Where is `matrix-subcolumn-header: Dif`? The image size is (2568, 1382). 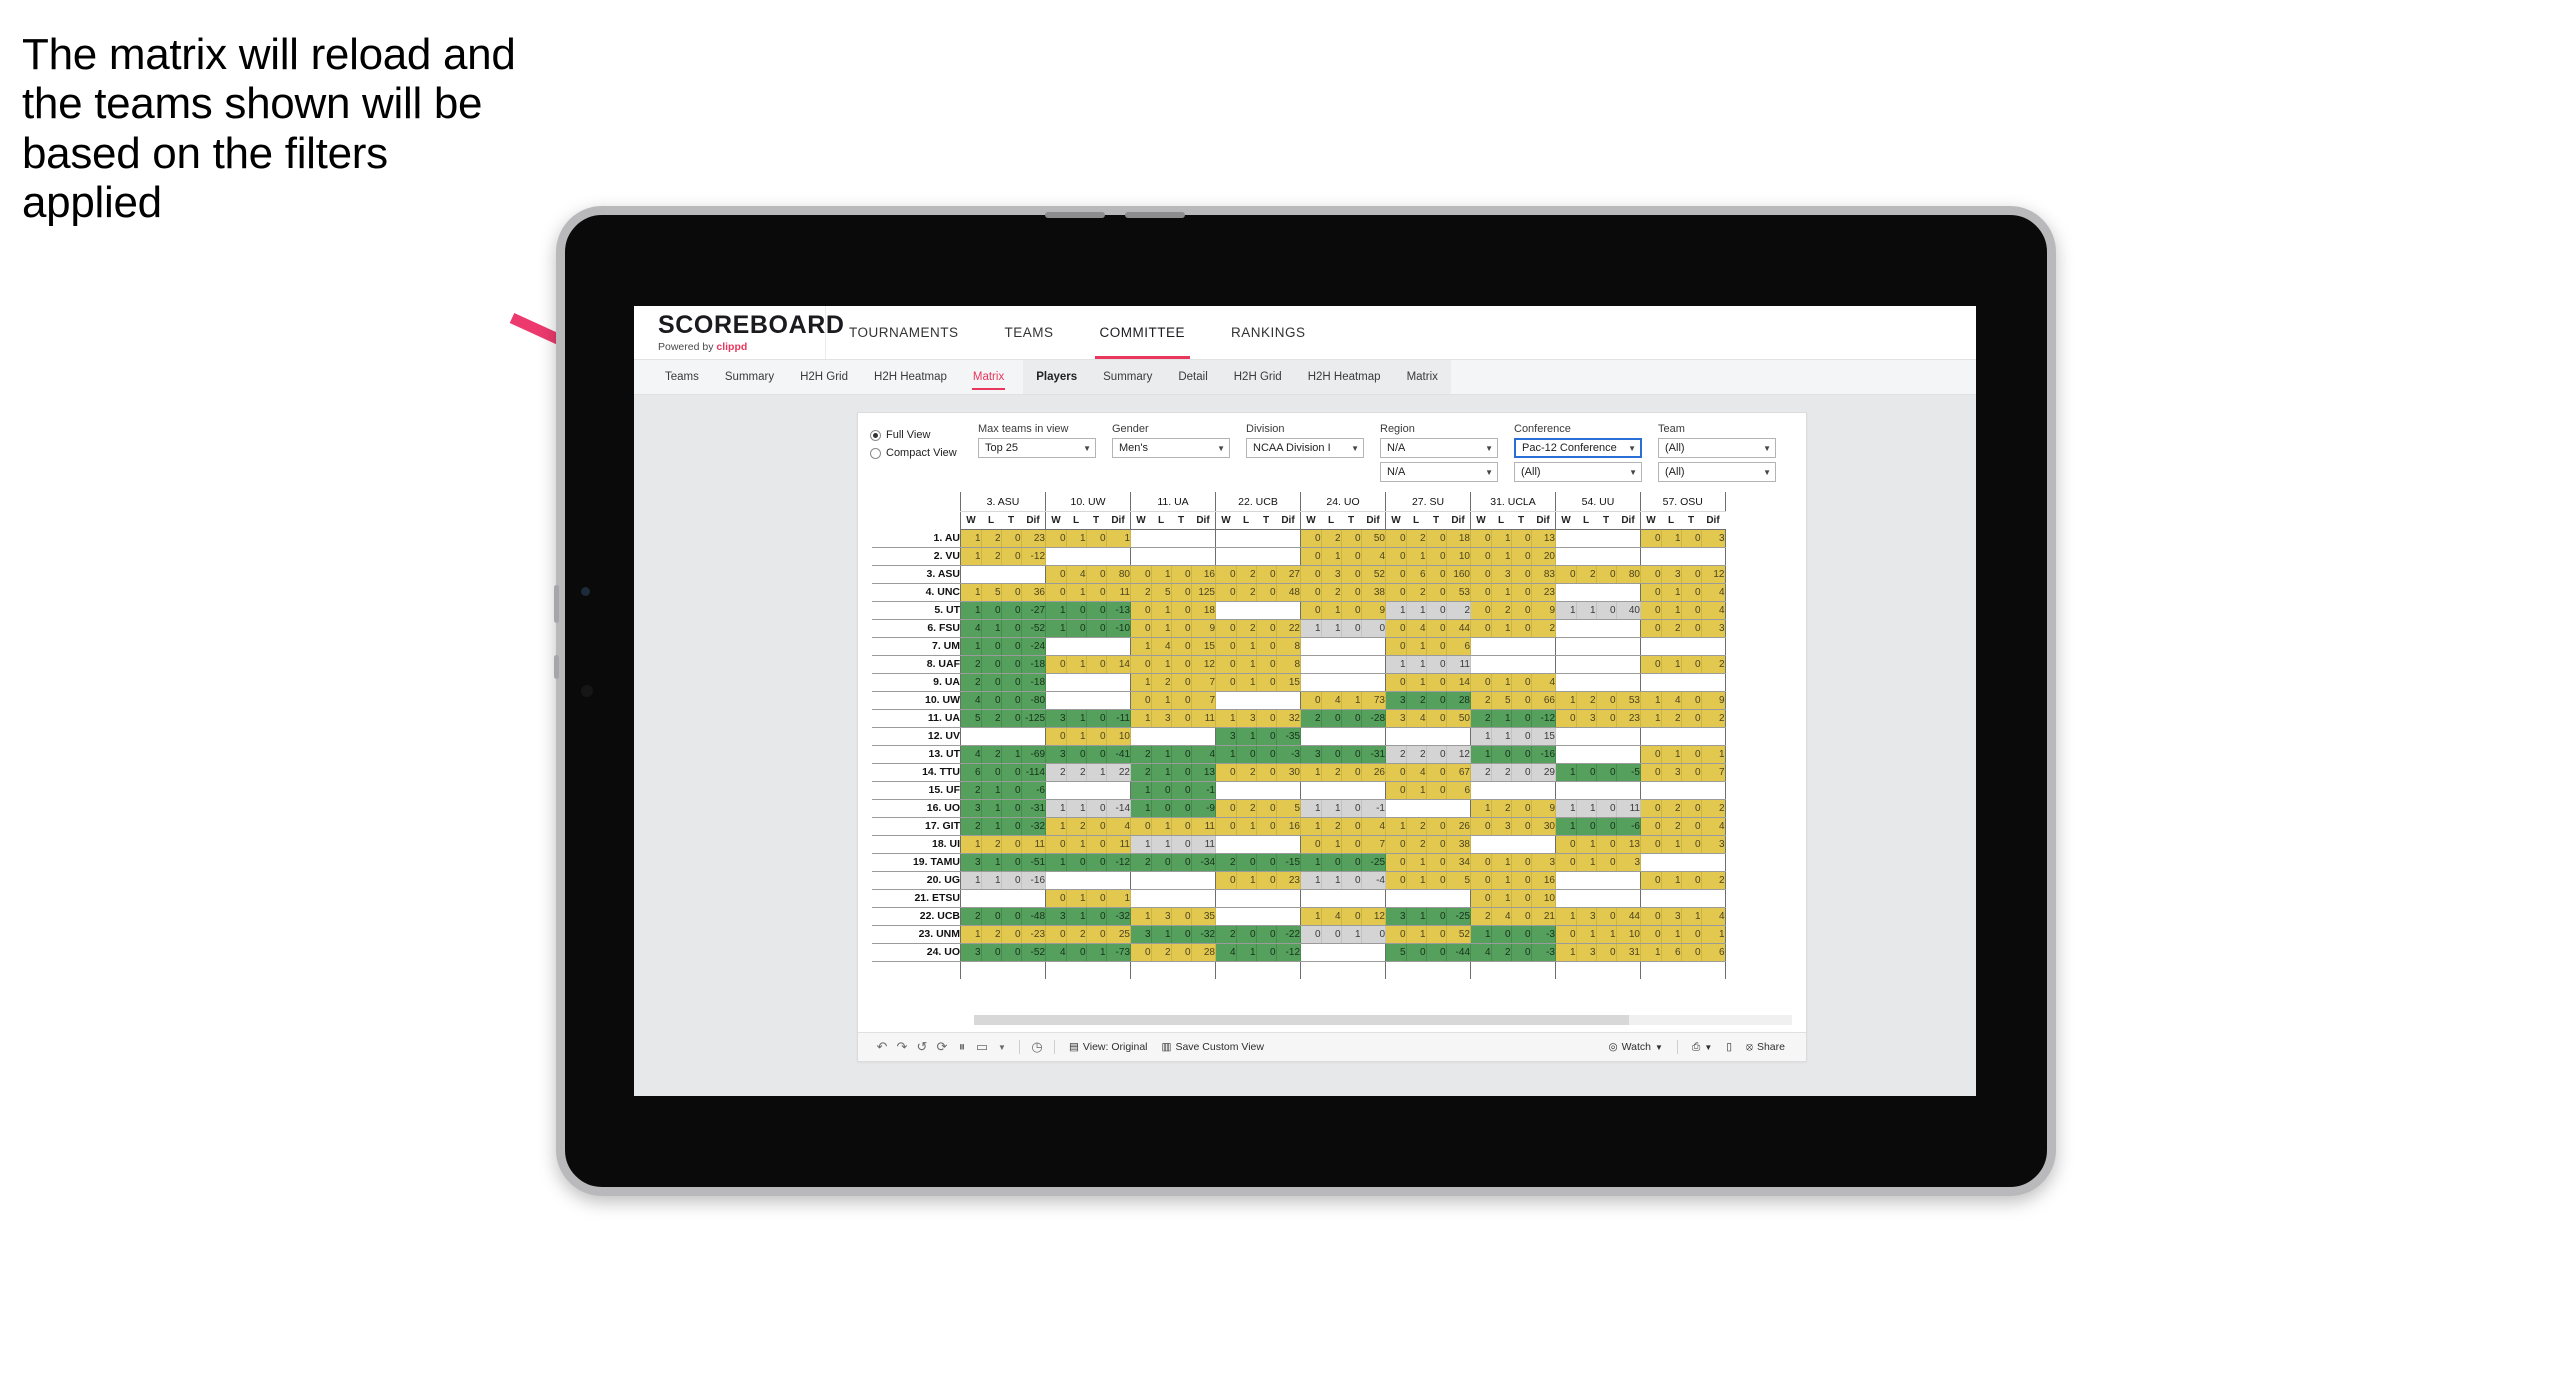
matrix-subcolumn-header: Dif is located at coordinates (1118, 520).